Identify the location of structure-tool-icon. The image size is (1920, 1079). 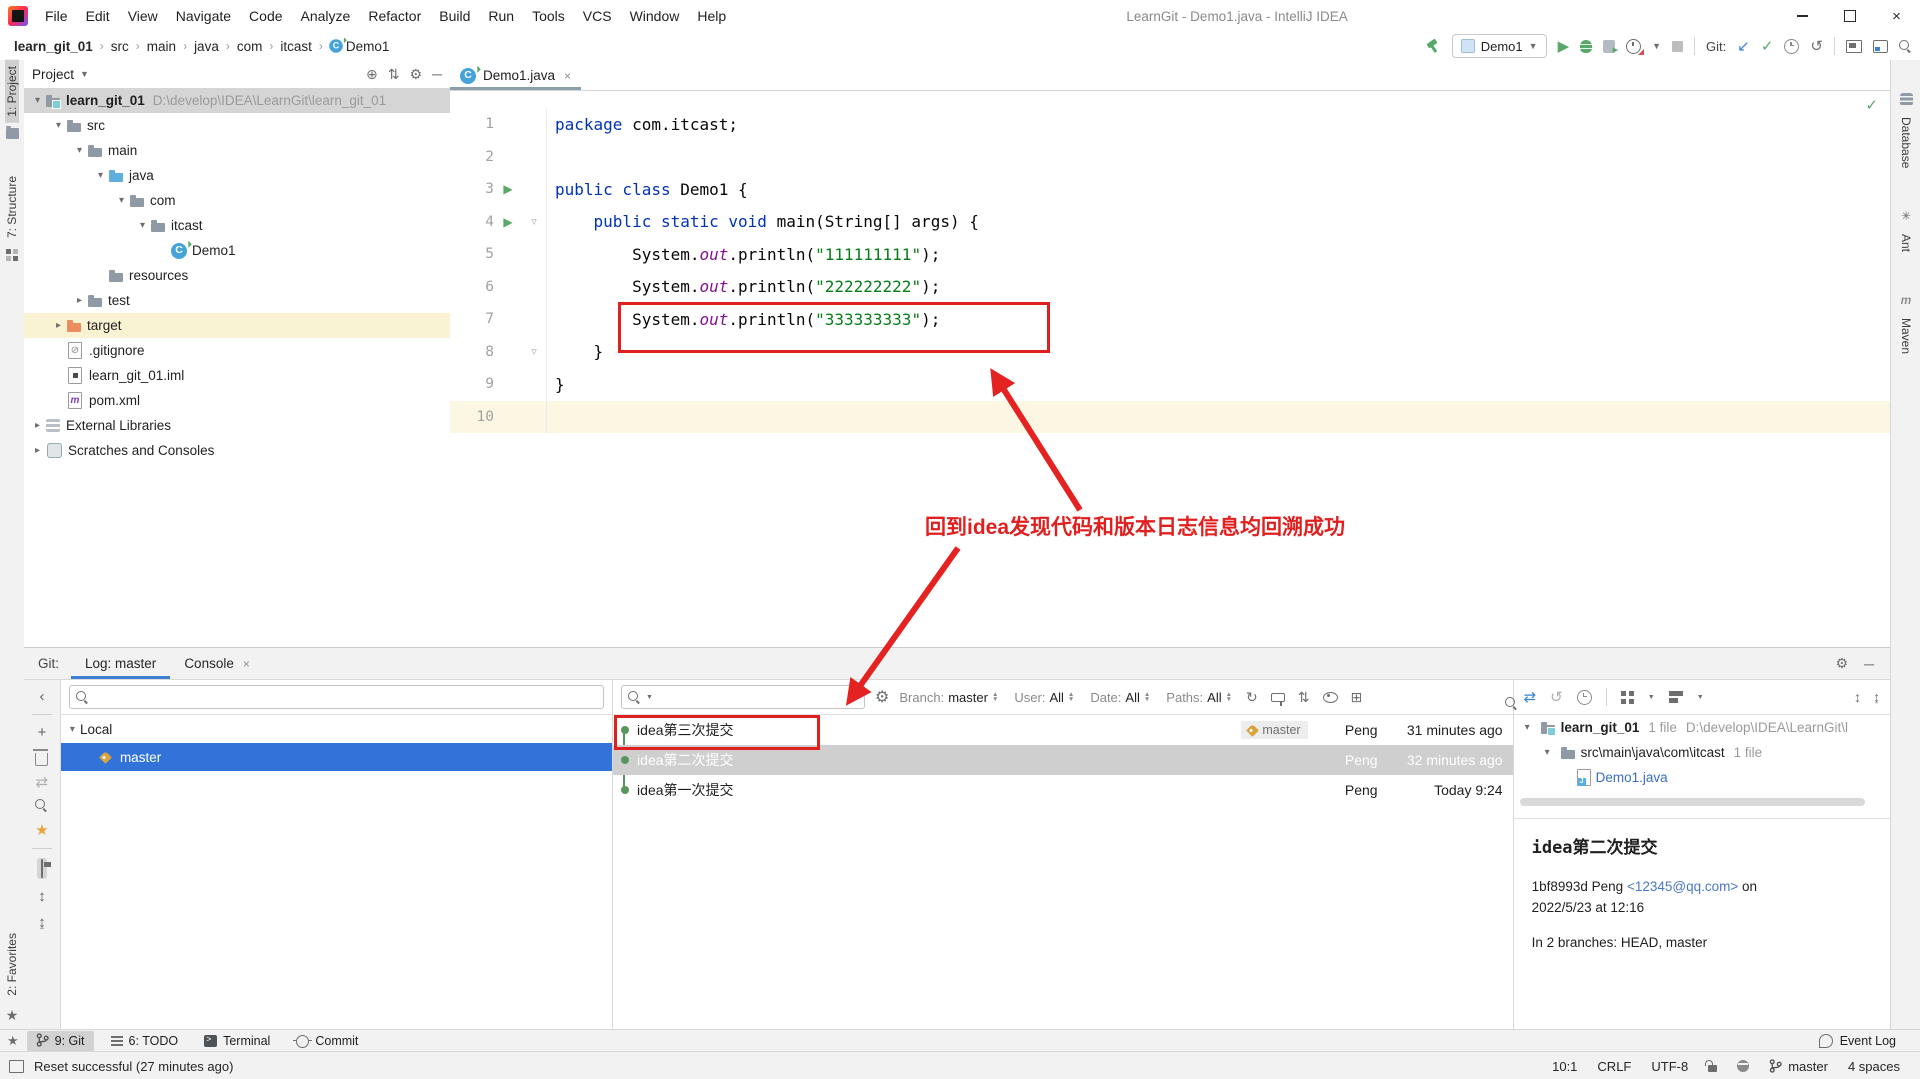
(12, 254).